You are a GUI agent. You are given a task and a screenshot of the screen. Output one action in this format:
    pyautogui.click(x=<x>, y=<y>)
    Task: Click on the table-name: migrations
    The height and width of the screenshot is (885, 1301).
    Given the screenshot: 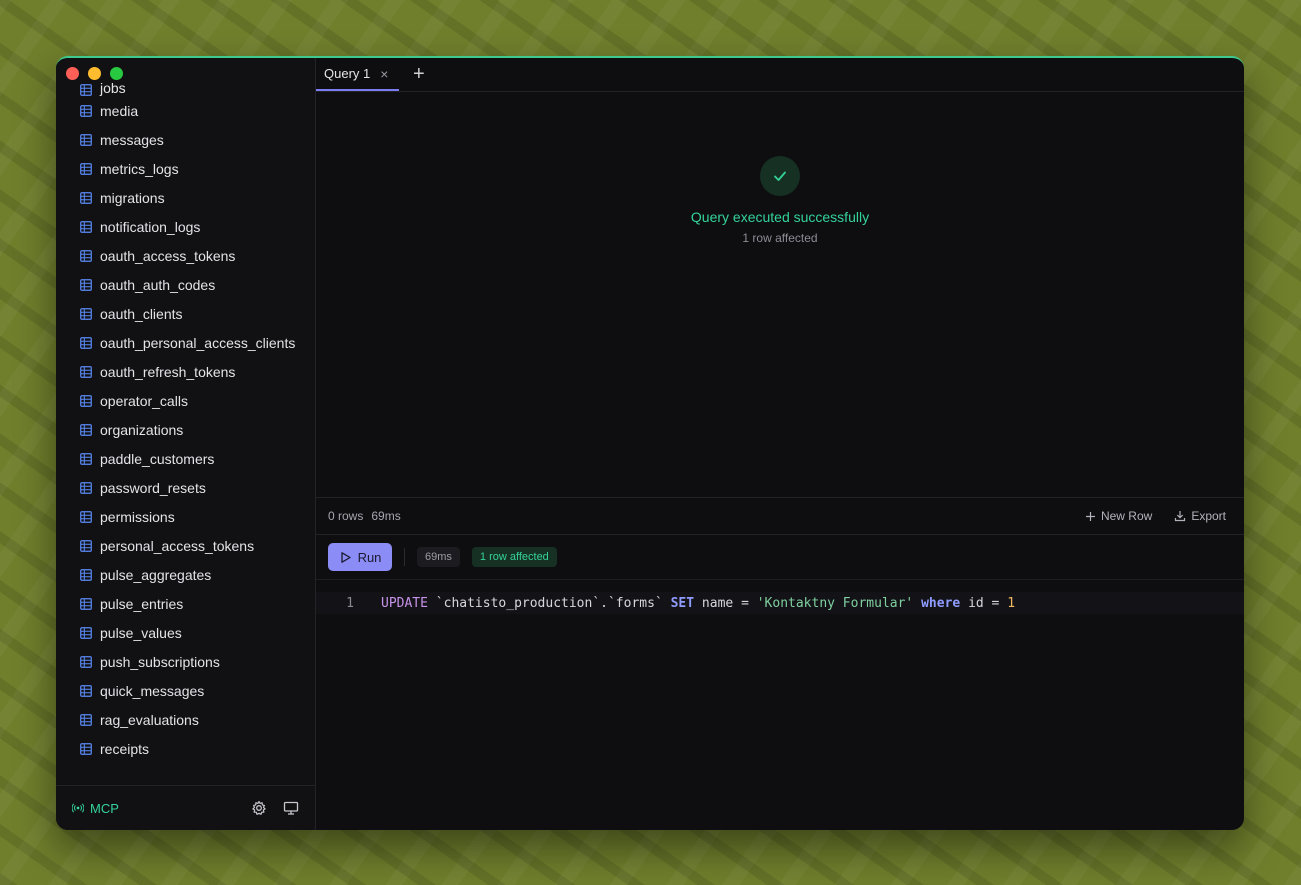 What is the action you would take?
    pyautogui.click(x=132, y=197)
    